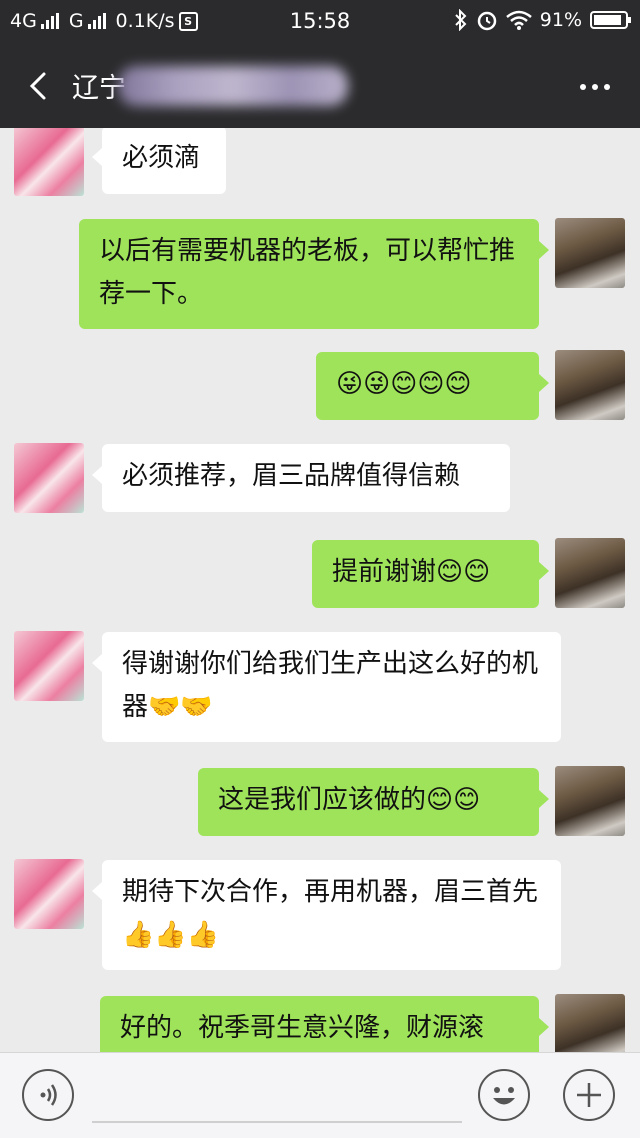 The image size is (640, 1138). I want to click on plus-button, so click(589, 1095).